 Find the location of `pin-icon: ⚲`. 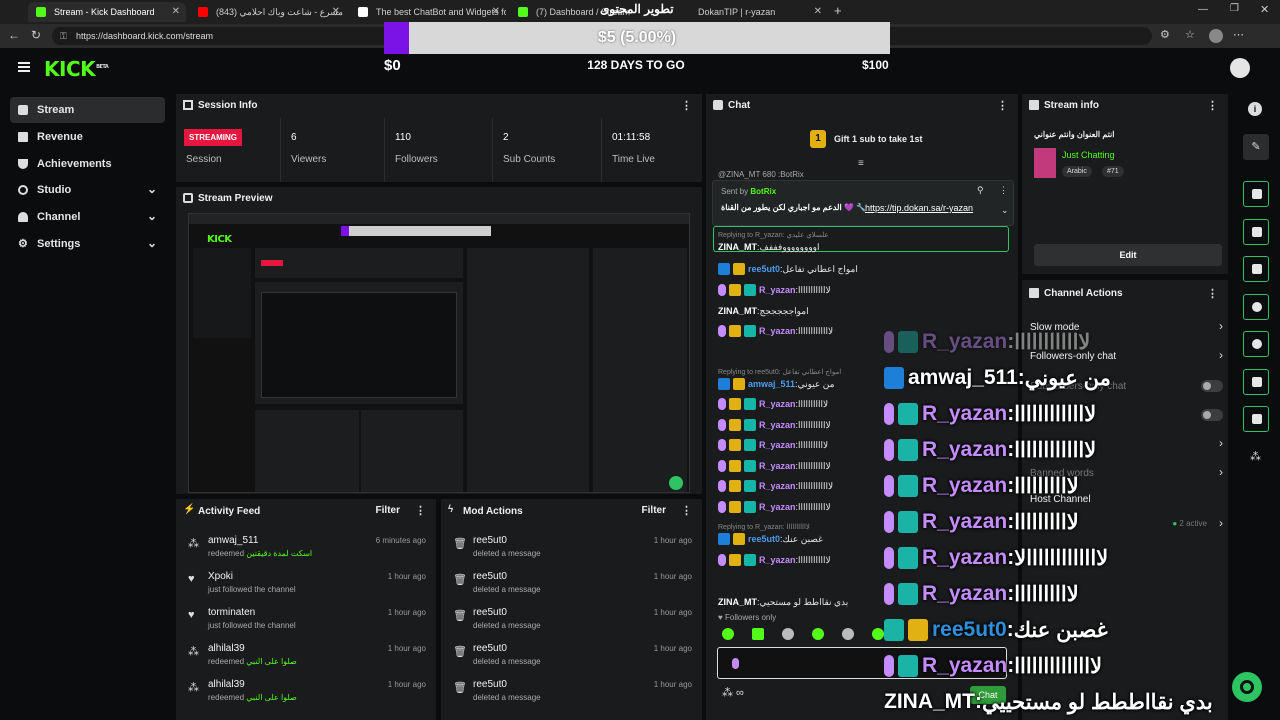

pin-icon: ⚲ is located at coordinates (980, 190).